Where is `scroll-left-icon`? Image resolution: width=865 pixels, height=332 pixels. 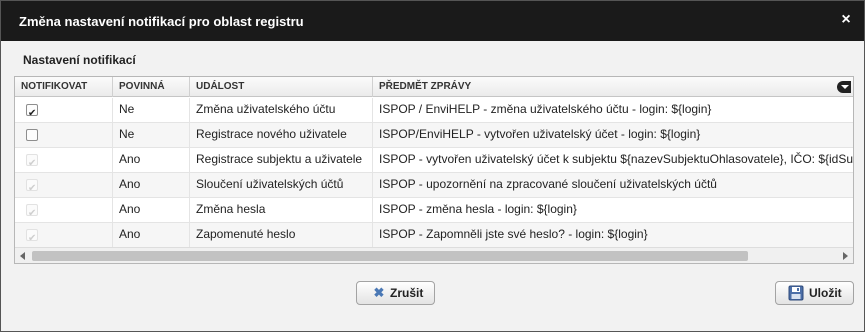 scroll-left-icon is located at coordinates (23, 255).